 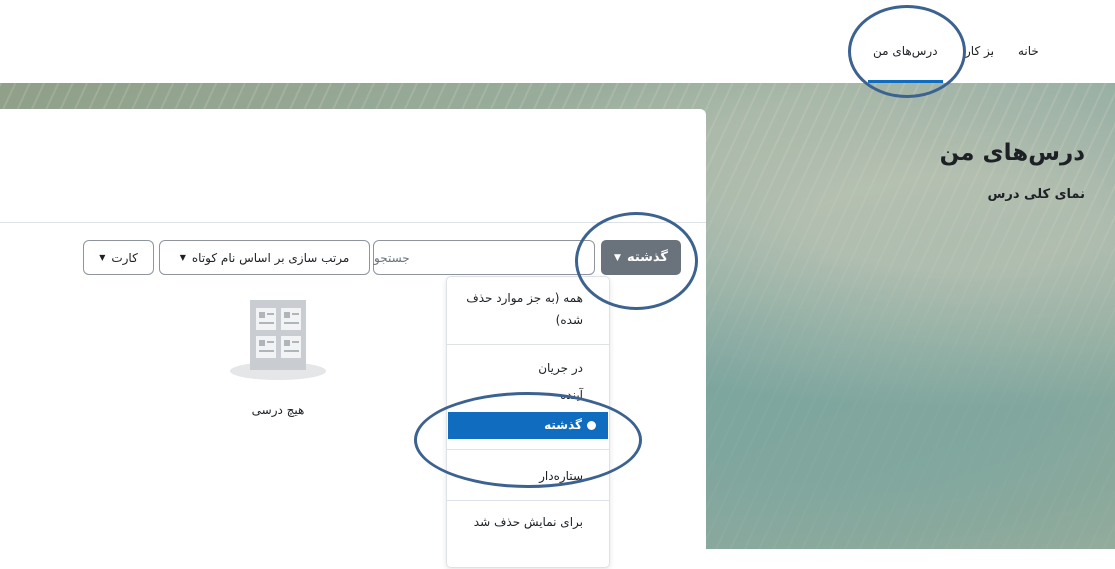 What do you see at coordinates (124, 257) in the screenshot?
I see `view-label: کارت` at bounding box center [124, 257].